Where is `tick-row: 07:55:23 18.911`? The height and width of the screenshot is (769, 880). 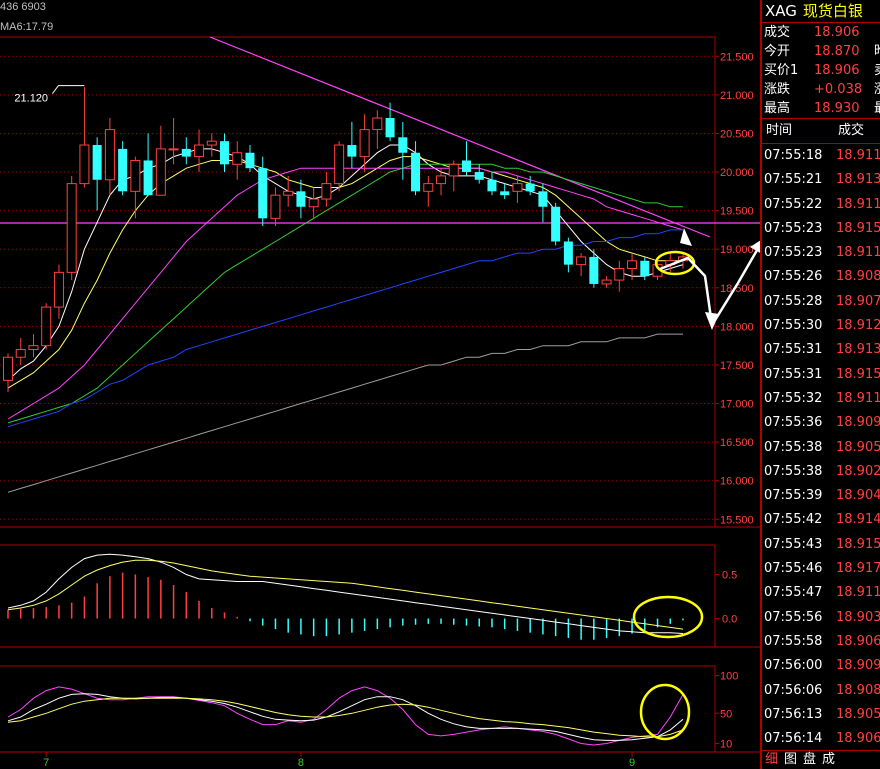
tick-row: 07:55:23 18.911 is located at coordinates (821, 253).